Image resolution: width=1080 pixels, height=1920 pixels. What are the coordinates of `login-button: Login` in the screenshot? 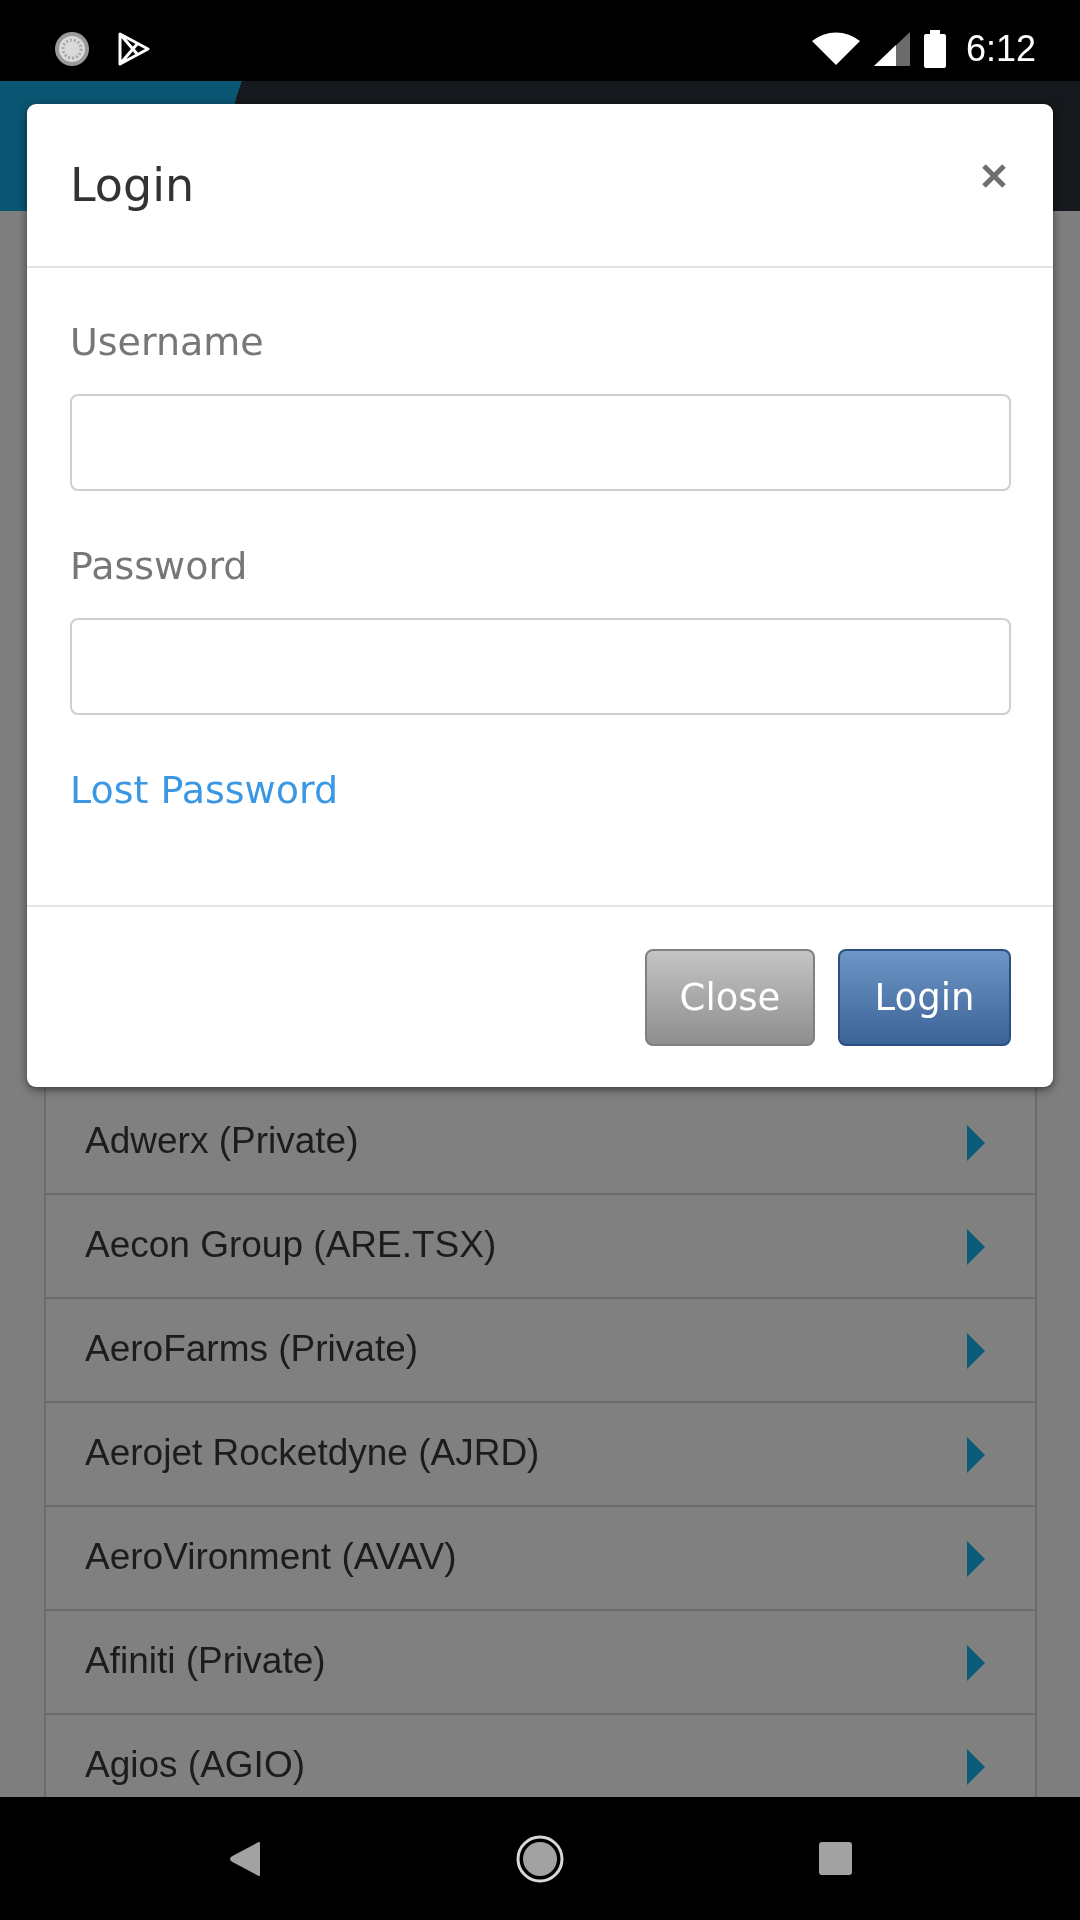 It's located at (924, 997).